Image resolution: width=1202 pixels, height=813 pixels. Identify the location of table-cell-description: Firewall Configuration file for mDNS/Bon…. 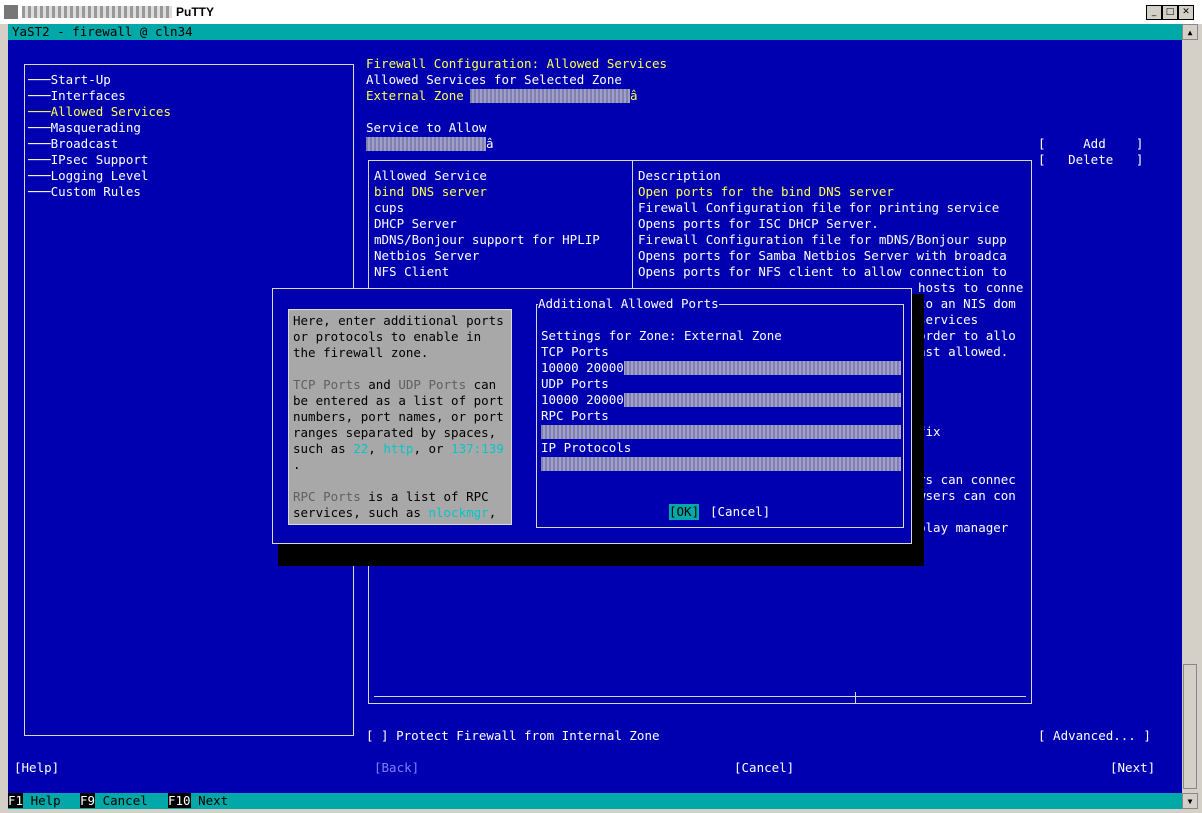
(822, 240).